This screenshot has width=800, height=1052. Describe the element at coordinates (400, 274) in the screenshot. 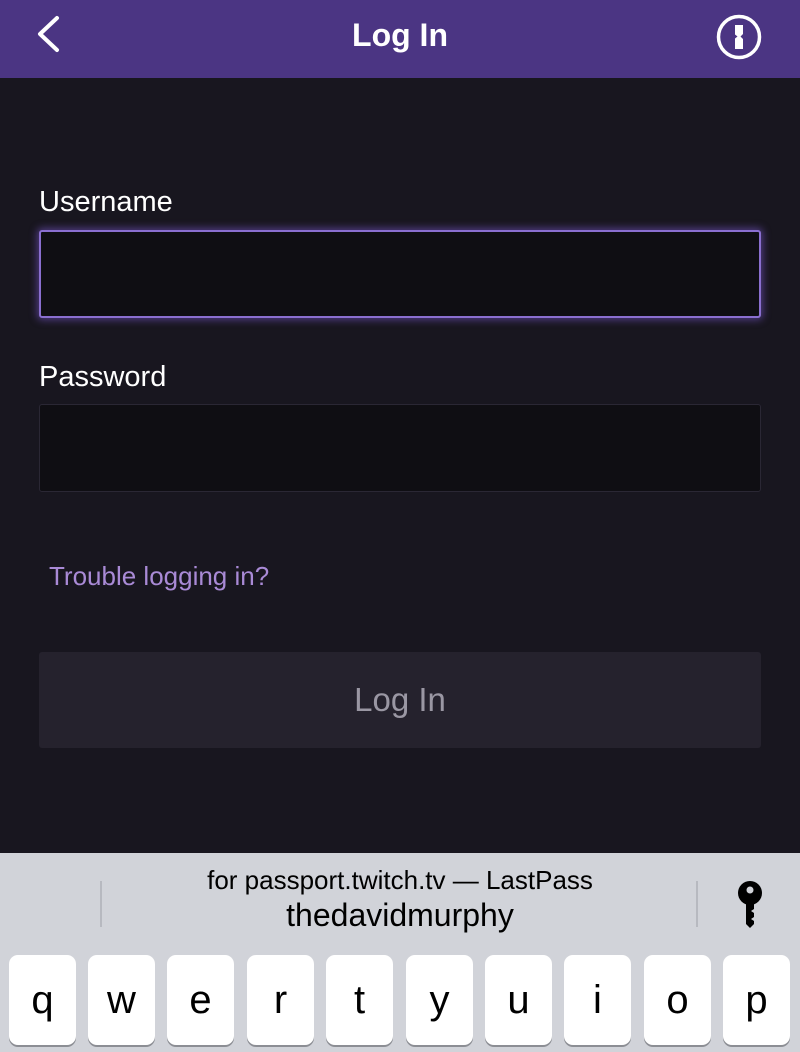

I see `username-field` at that location.